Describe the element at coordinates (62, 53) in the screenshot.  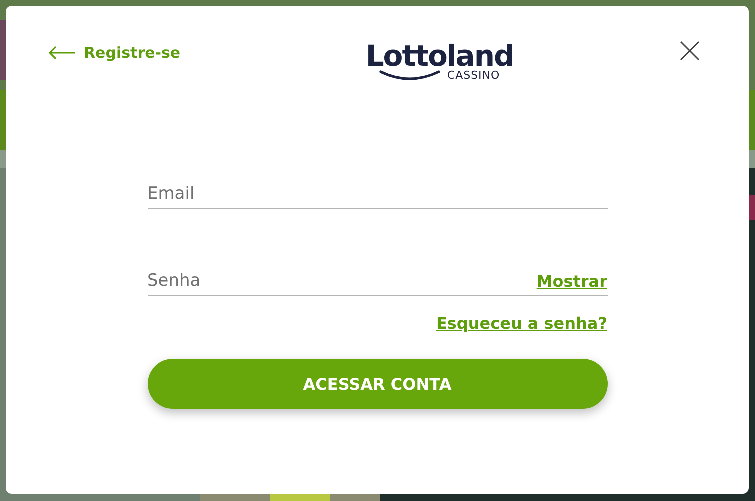
I see `back-arrow-icon` at that location.